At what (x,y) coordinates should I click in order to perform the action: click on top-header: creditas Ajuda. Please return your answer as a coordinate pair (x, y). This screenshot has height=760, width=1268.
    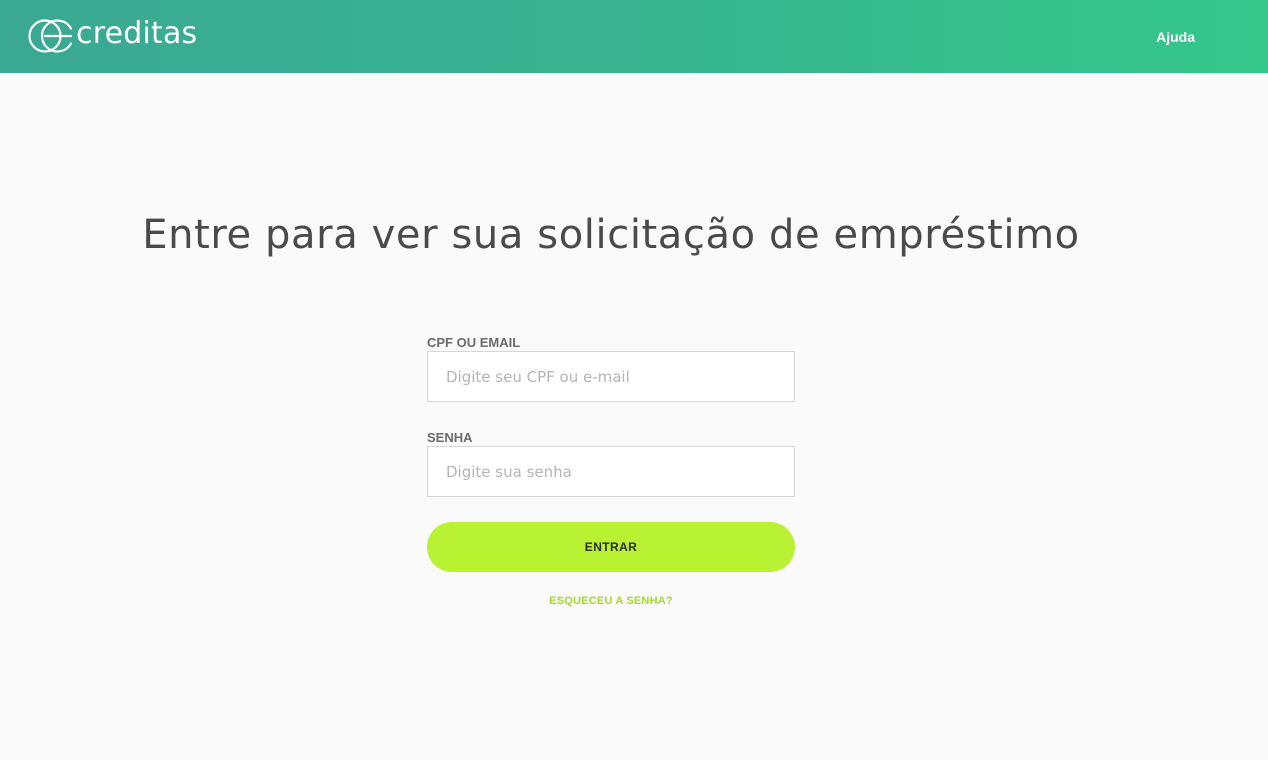
    Looking at the image, I should click on (634, 36).